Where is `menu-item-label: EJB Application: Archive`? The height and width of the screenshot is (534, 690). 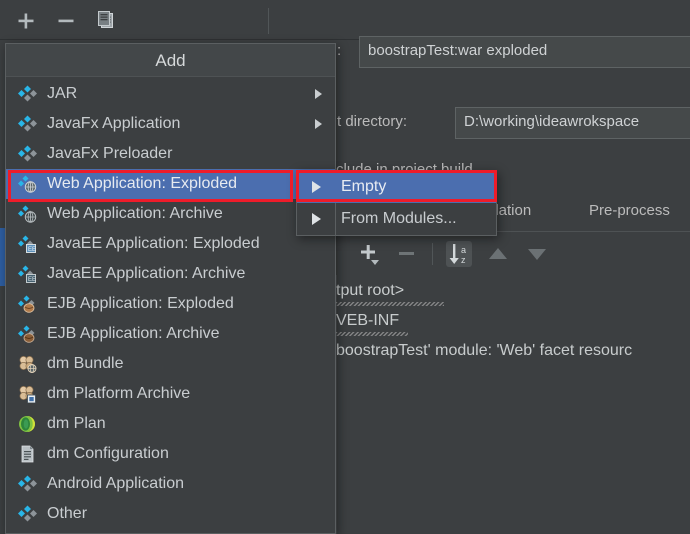
menu-item-label: EJB Application: Archive is located at coordinates (133, 333).